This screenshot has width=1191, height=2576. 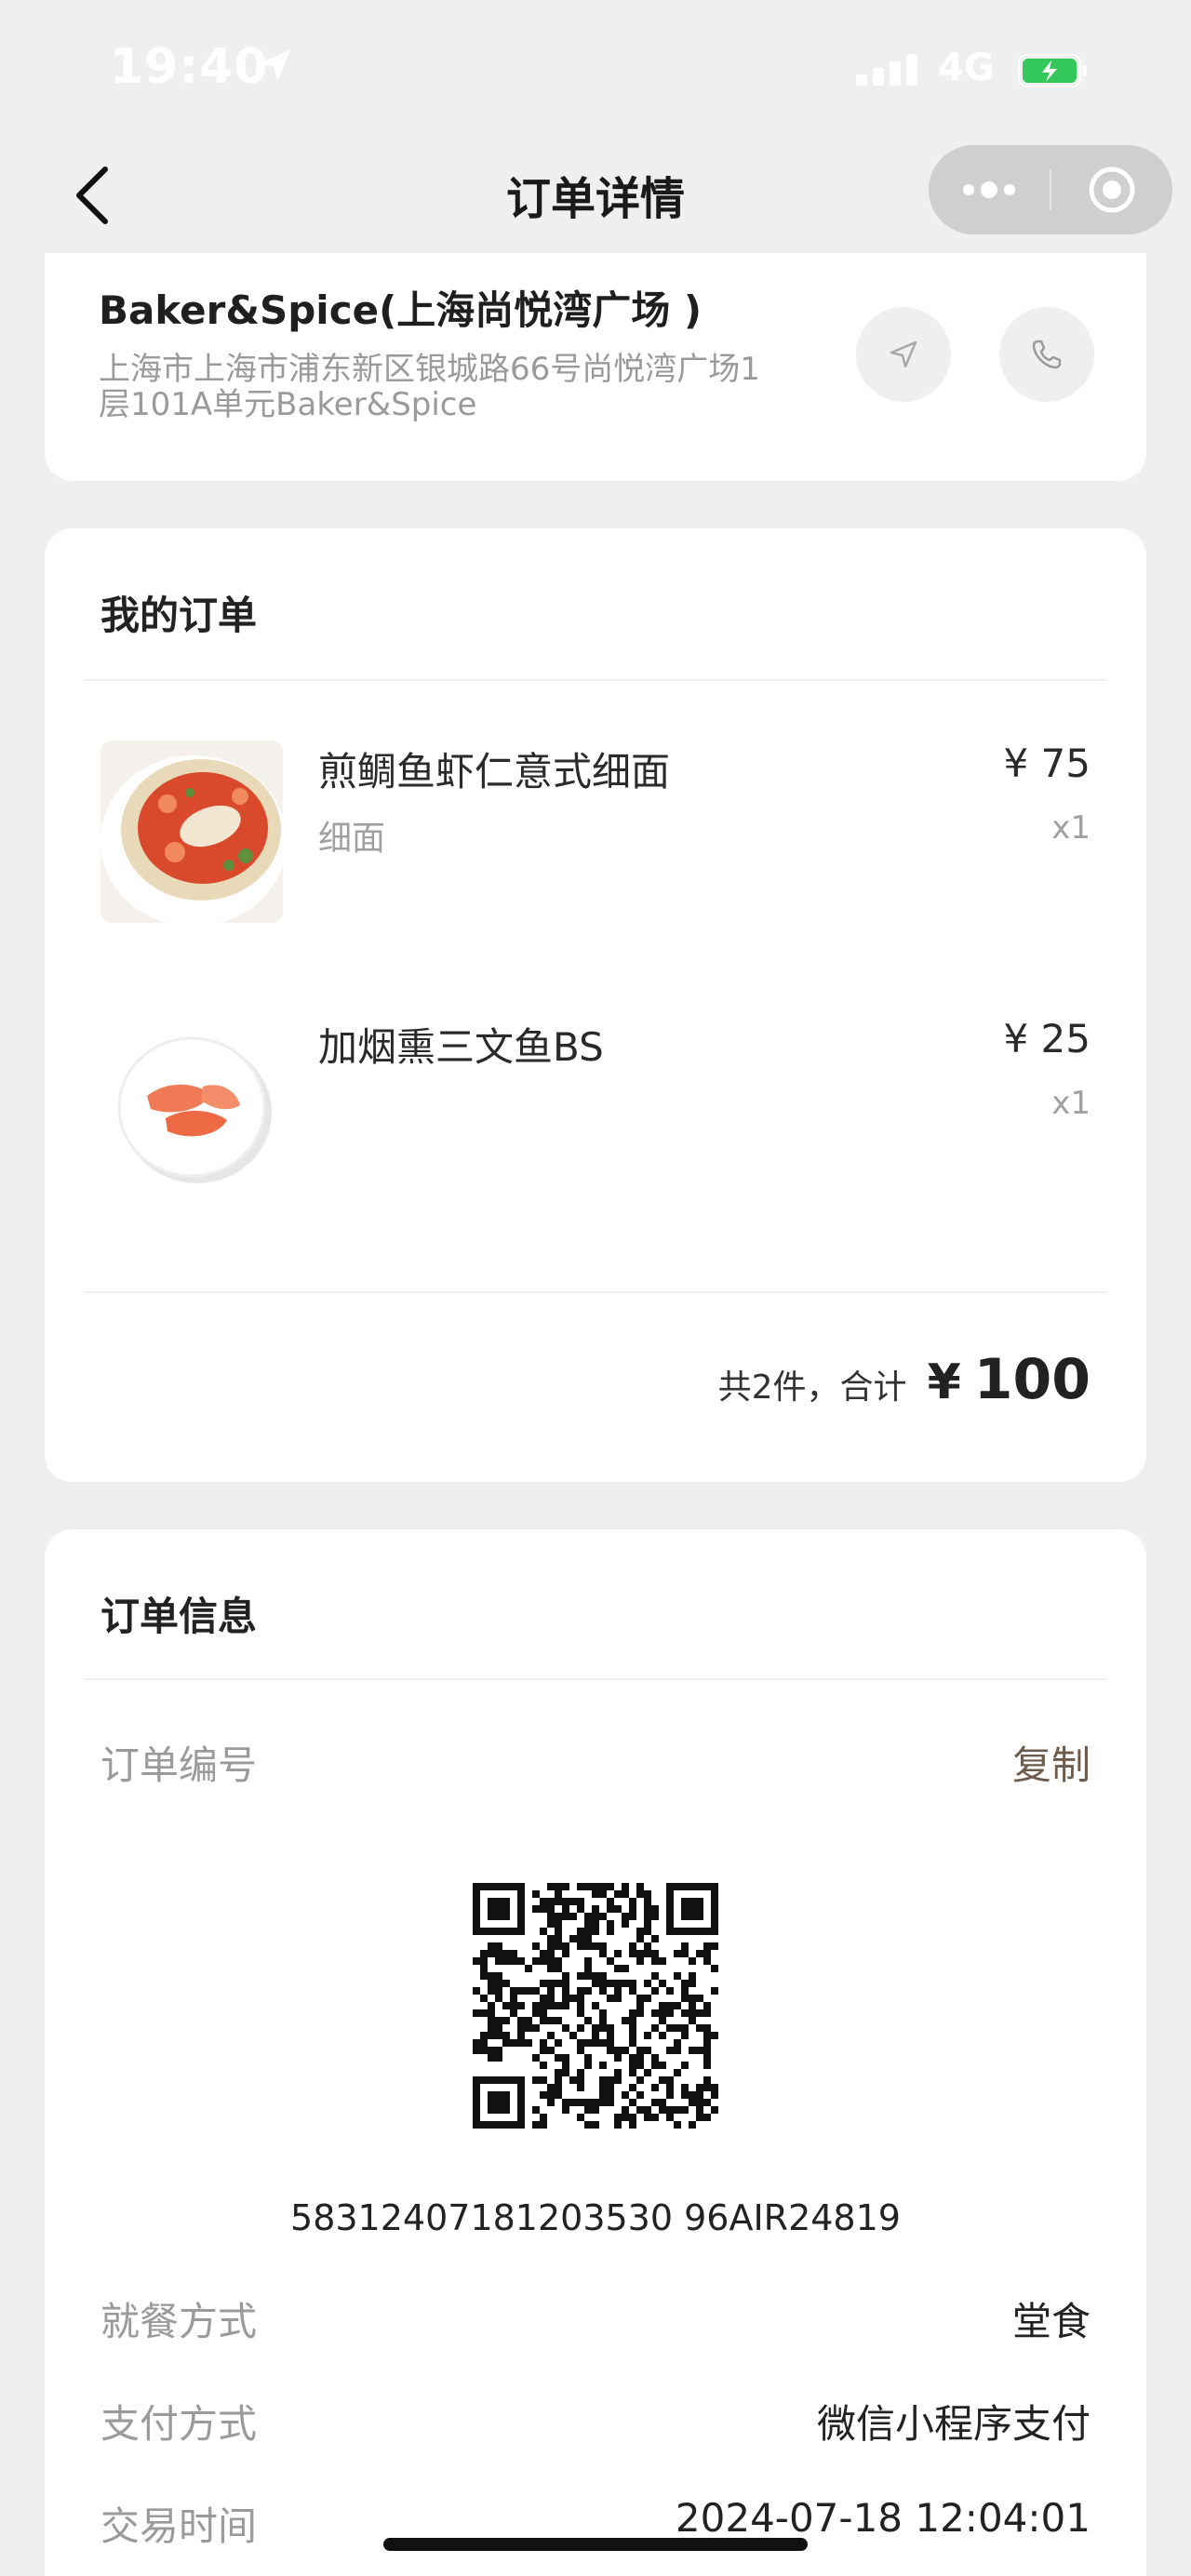 What do you see at coordinates (179, 1765) in the screenshot?
I see `order-number-label: 订单编号` at bounding box center [179, 1765].